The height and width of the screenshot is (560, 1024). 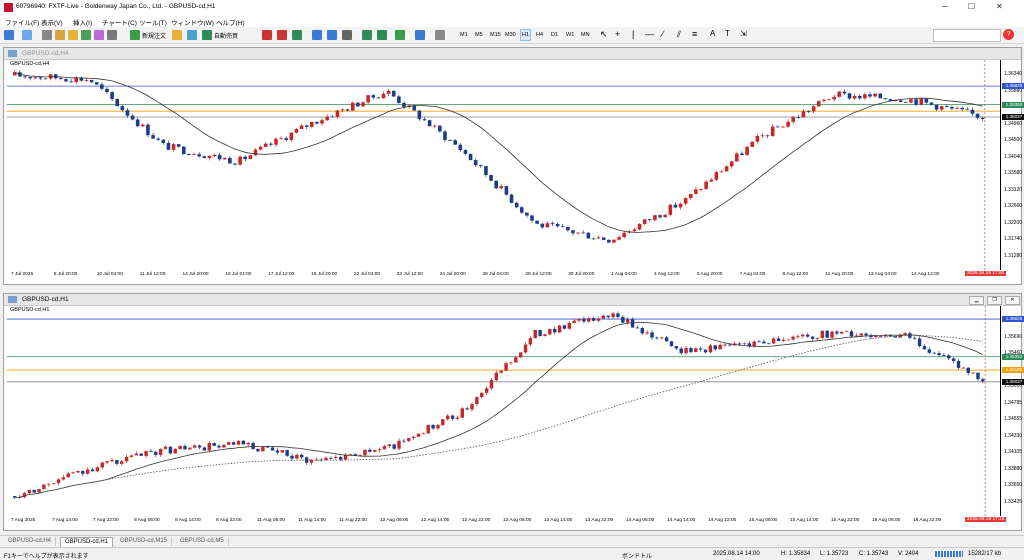 What do you see at coordinates (539, 35) in the screenshot?
I see `timeframe-h4: H4` at bounding box center [539, 35].